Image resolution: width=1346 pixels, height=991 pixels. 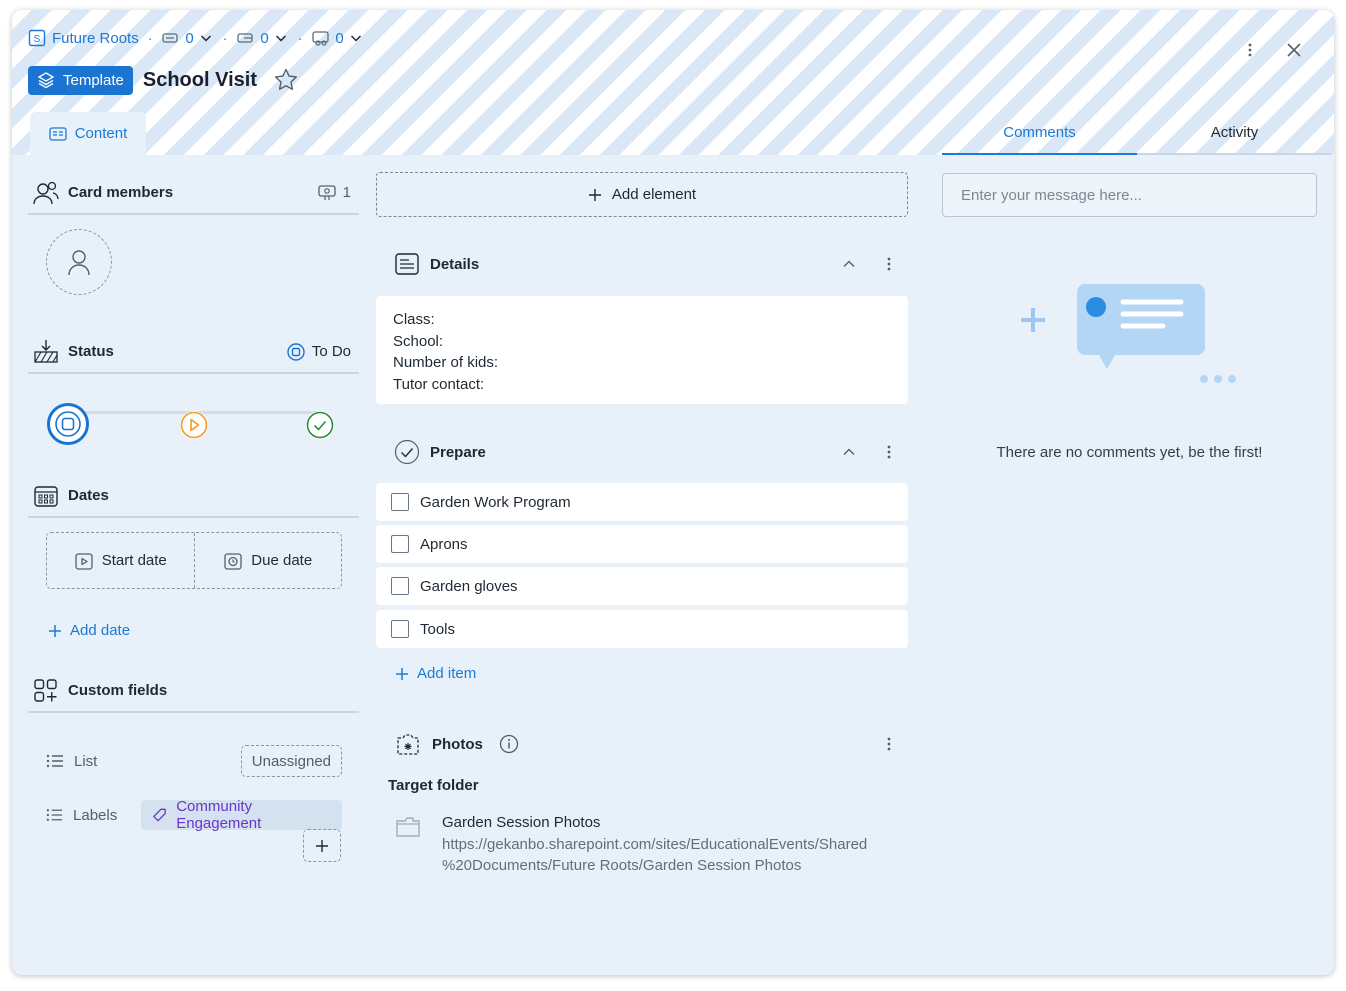 I want to click on workspace-icon: S, so click(x=37, y=38).